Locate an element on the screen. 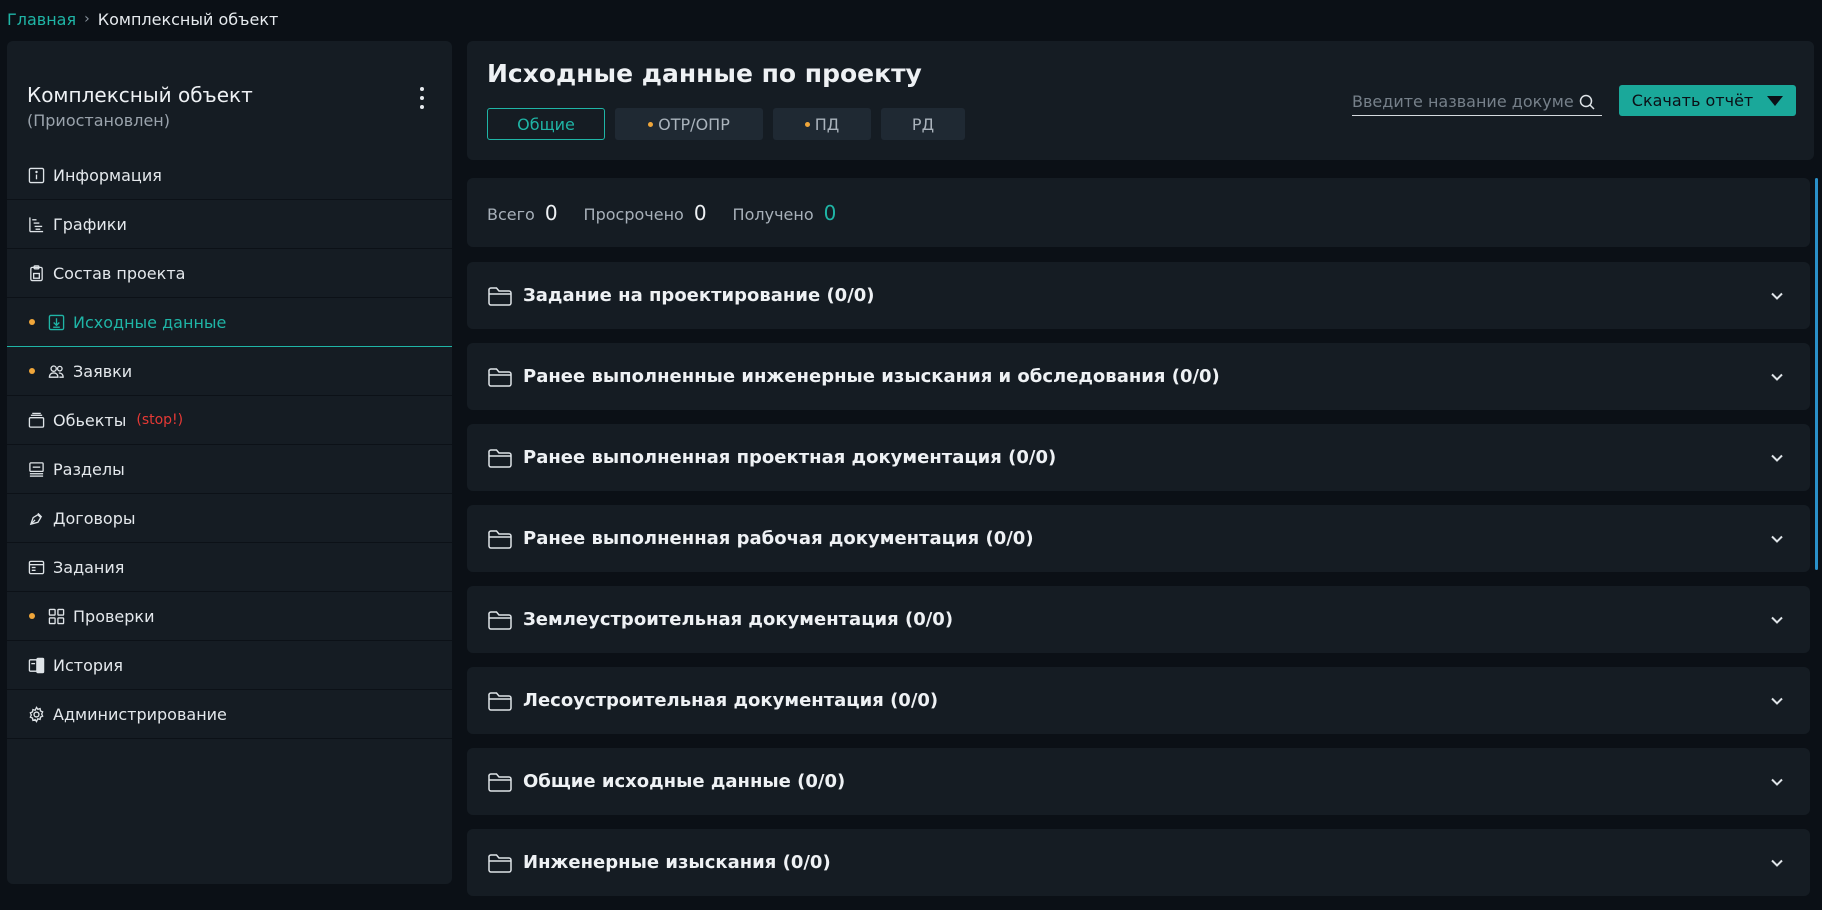 Image resolution: width=1822 pixels, height=910 pixels. clipboard-icon is located at coordinates (36, 273).